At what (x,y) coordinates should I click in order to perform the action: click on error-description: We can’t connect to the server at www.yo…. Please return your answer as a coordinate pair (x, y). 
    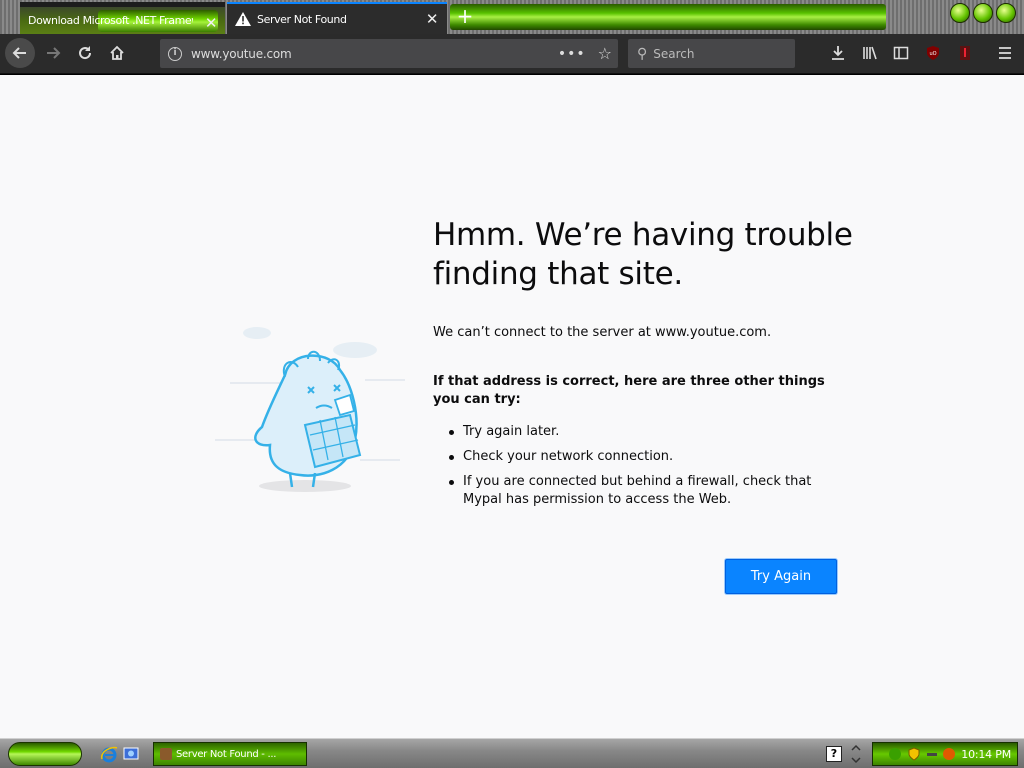
    Looking at the image, I should click on (602, 332).